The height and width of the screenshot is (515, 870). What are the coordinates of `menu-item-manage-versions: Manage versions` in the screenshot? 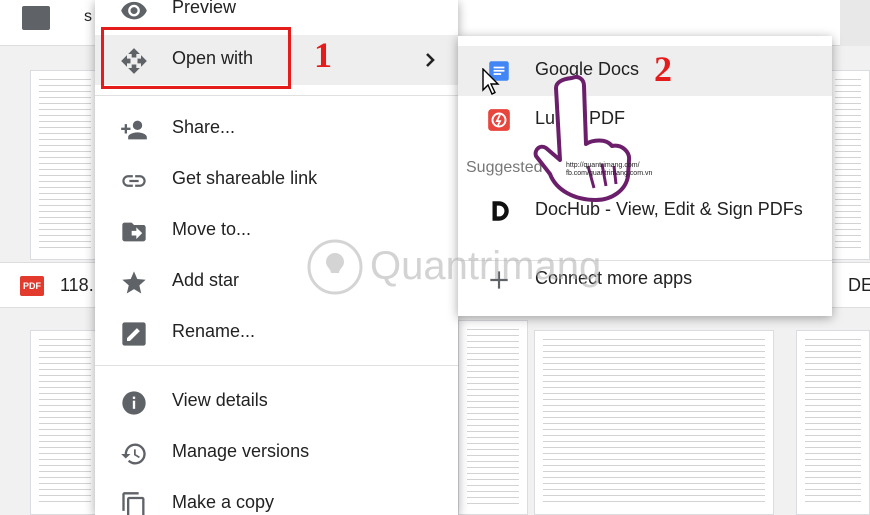 It's located at (276, 453).